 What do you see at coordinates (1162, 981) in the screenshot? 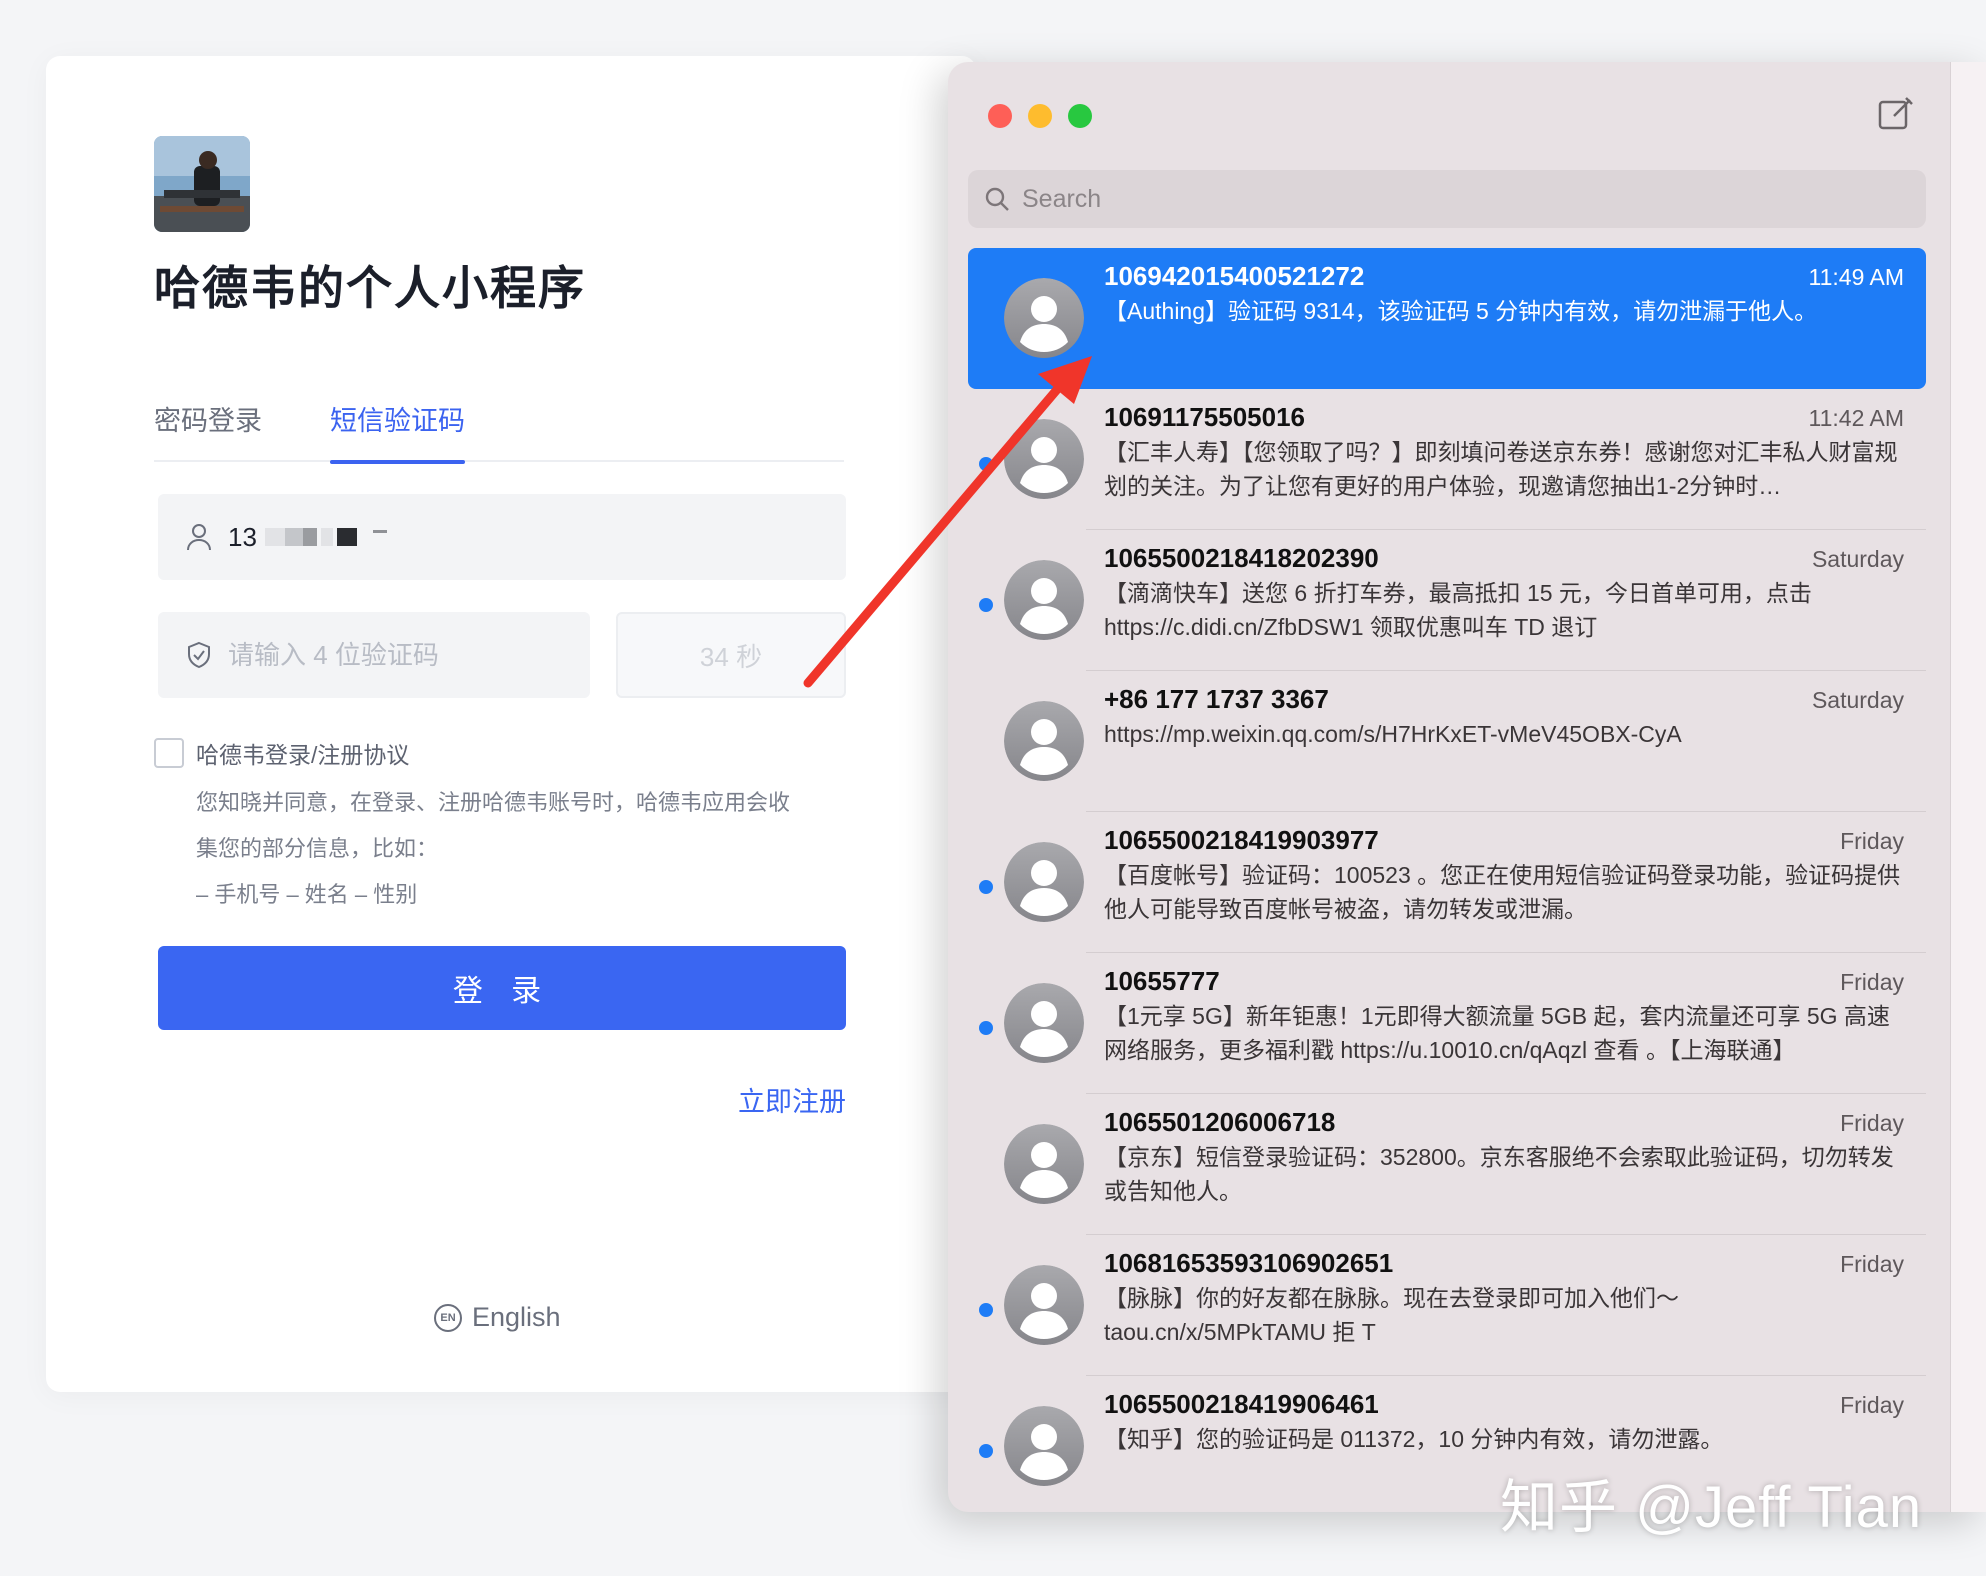
I see `message-sender: 10655777` at bounding box center [1162, 981].